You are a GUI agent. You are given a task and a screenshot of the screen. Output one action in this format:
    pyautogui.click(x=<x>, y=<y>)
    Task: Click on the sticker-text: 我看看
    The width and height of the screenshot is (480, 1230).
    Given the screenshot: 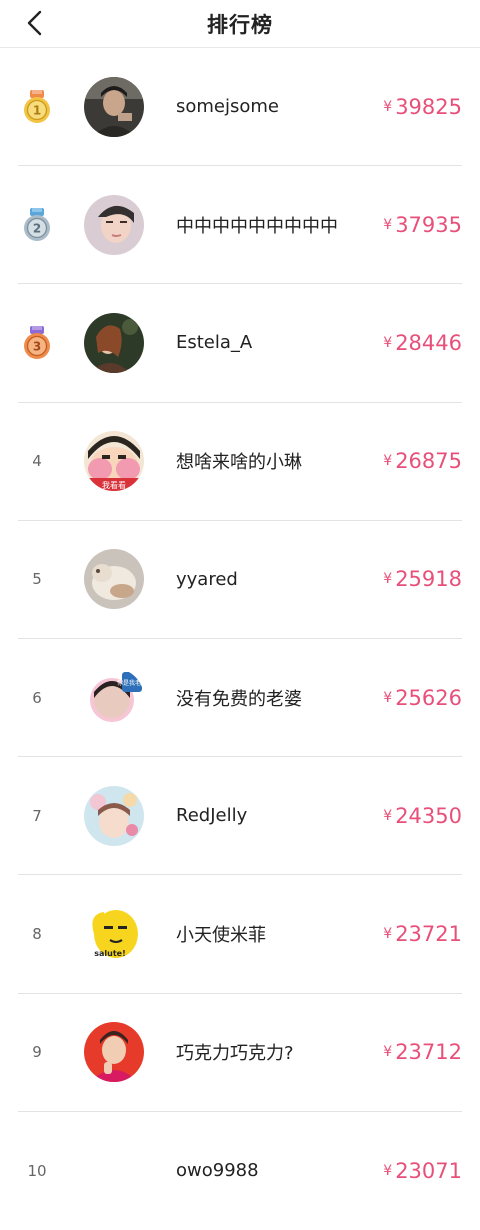 What is the action you would take?
    pyautogui.click(x=114, y=485)
    